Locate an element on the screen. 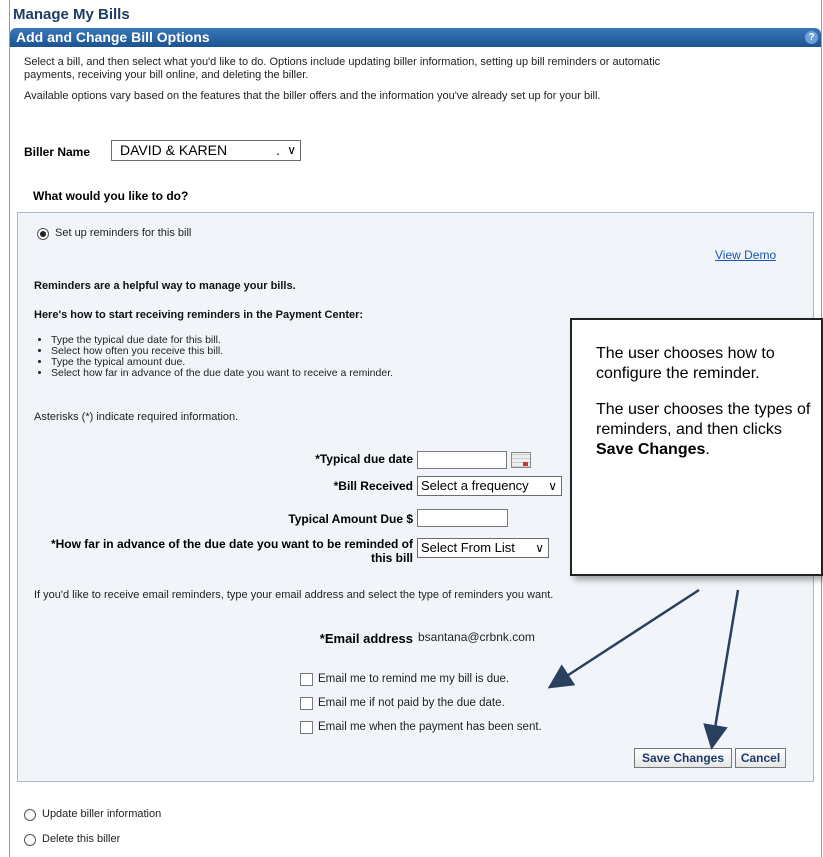 This screenshot has height=857, width=823. remind-due-label: Email me to remind me my bill is due. is located at coordinates (414, 679).